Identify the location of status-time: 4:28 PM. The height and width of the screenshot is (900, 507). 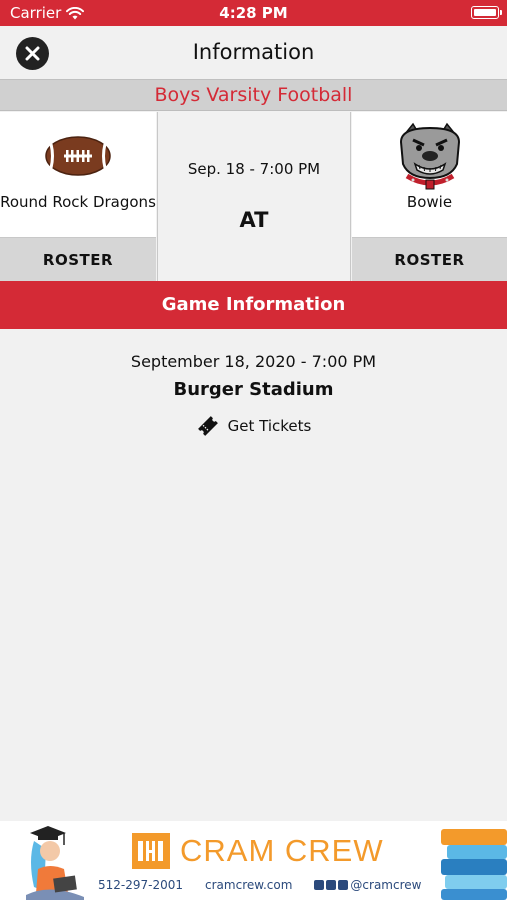
(253, 13).